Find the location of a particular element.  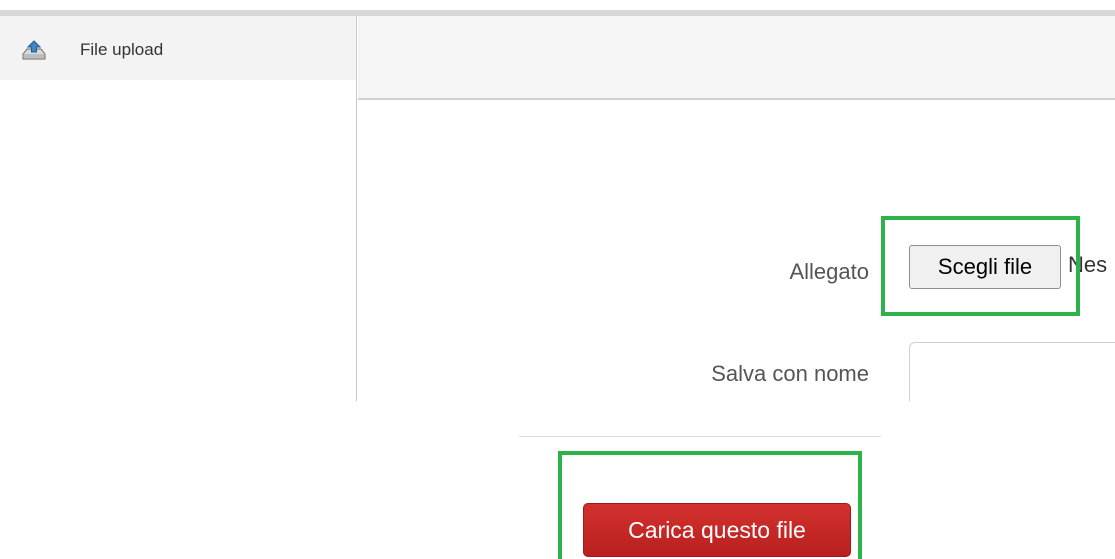

divider is located at coordinates (700, 436).